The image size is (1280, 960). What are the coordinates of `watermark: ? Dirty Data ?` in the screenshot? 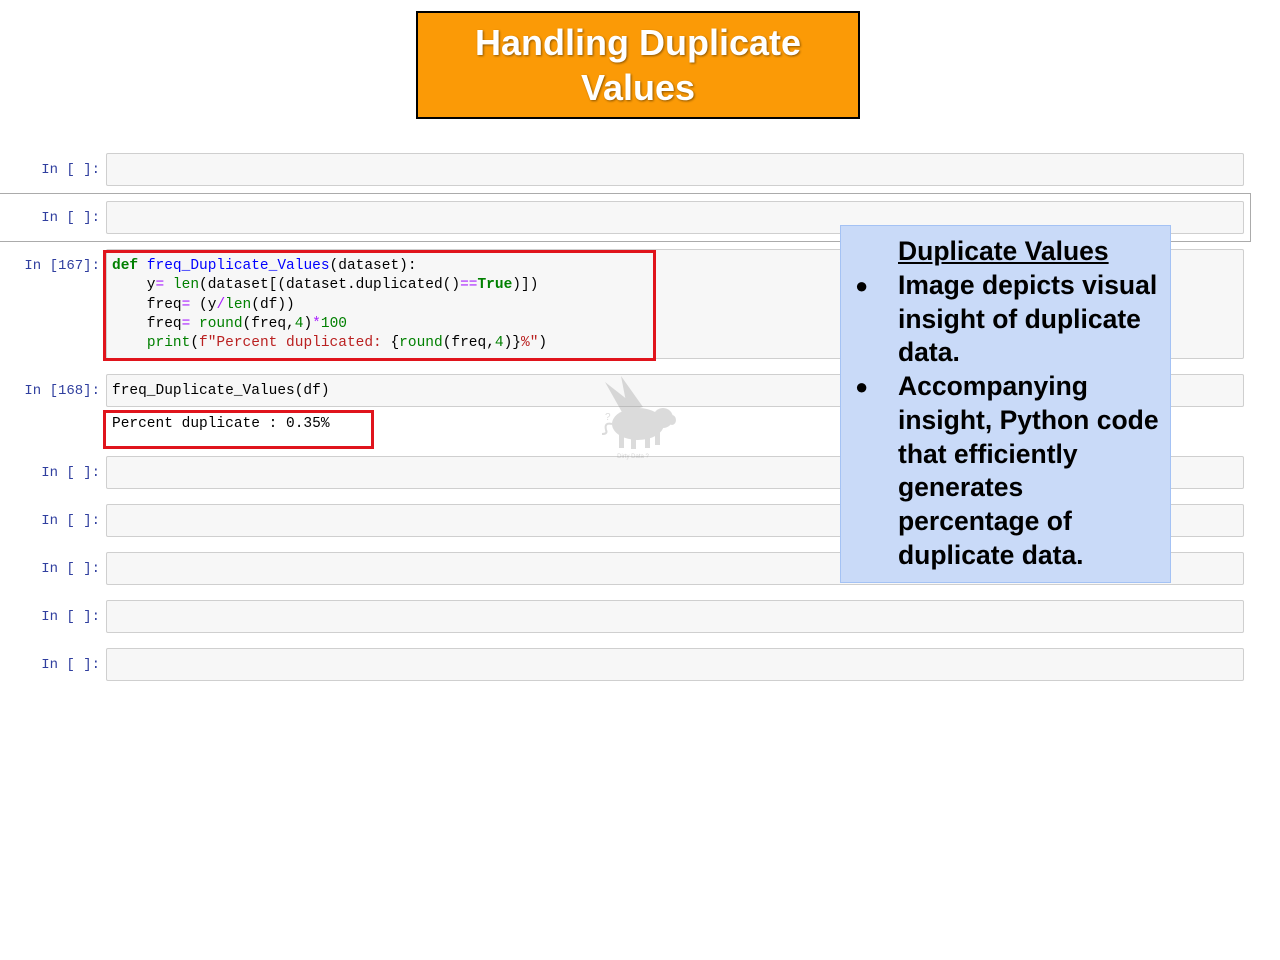 It's located at (633, 419).